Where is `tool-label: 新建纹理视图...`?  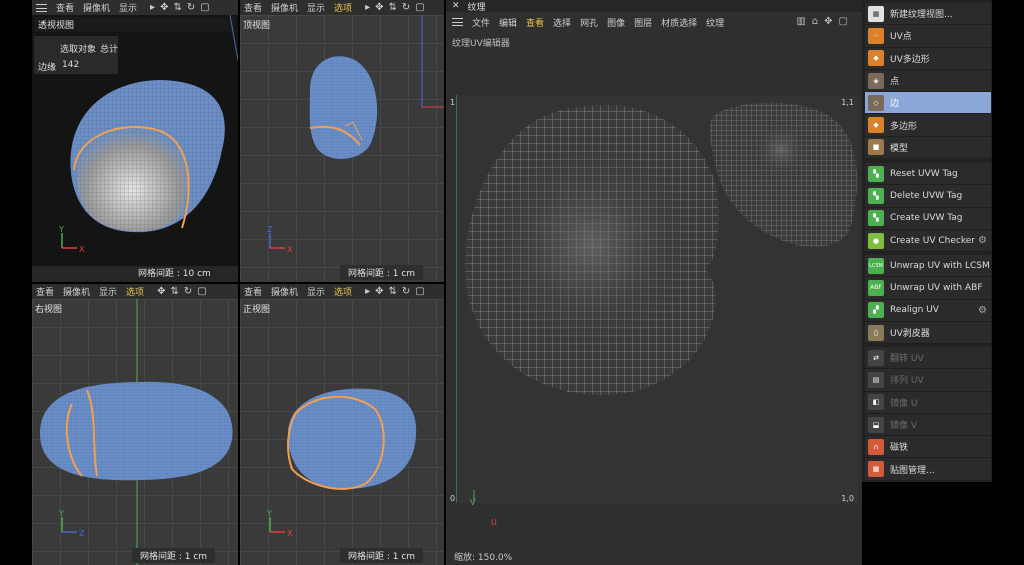 tool-label: 新建纹理视图... is located at coordinates (921, 15).